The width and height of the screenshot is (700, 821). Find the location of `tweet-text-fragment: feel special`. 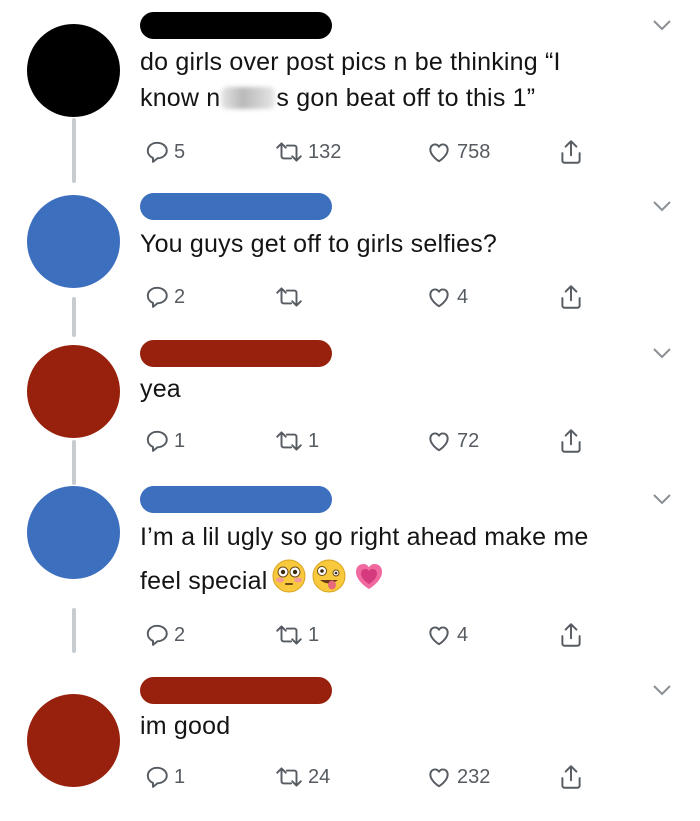

tweet-text-fragment: feel special is located at coordinates (204, 581).